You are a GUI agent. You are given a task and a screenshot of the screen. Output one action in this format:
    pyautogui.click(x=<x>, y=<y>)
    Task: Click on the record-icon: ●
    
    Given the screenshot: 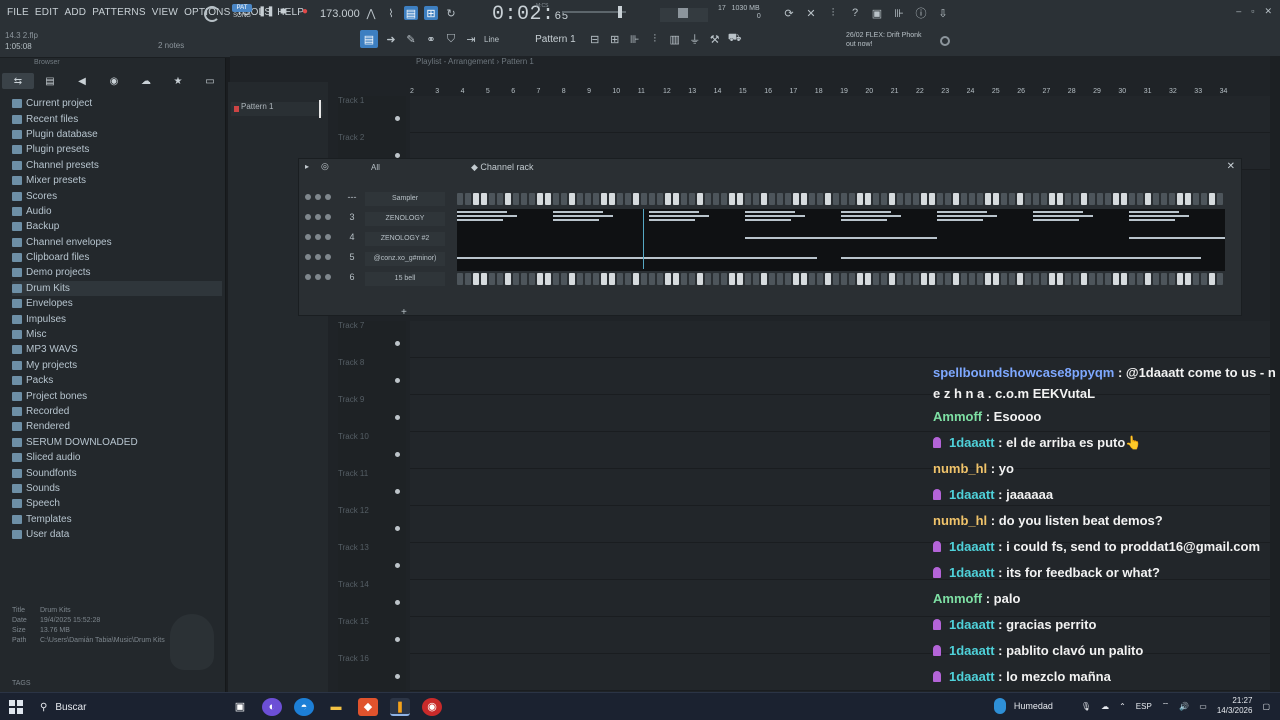 What is the action you would take?
    pyautogui.click(x=305, y=11)
    